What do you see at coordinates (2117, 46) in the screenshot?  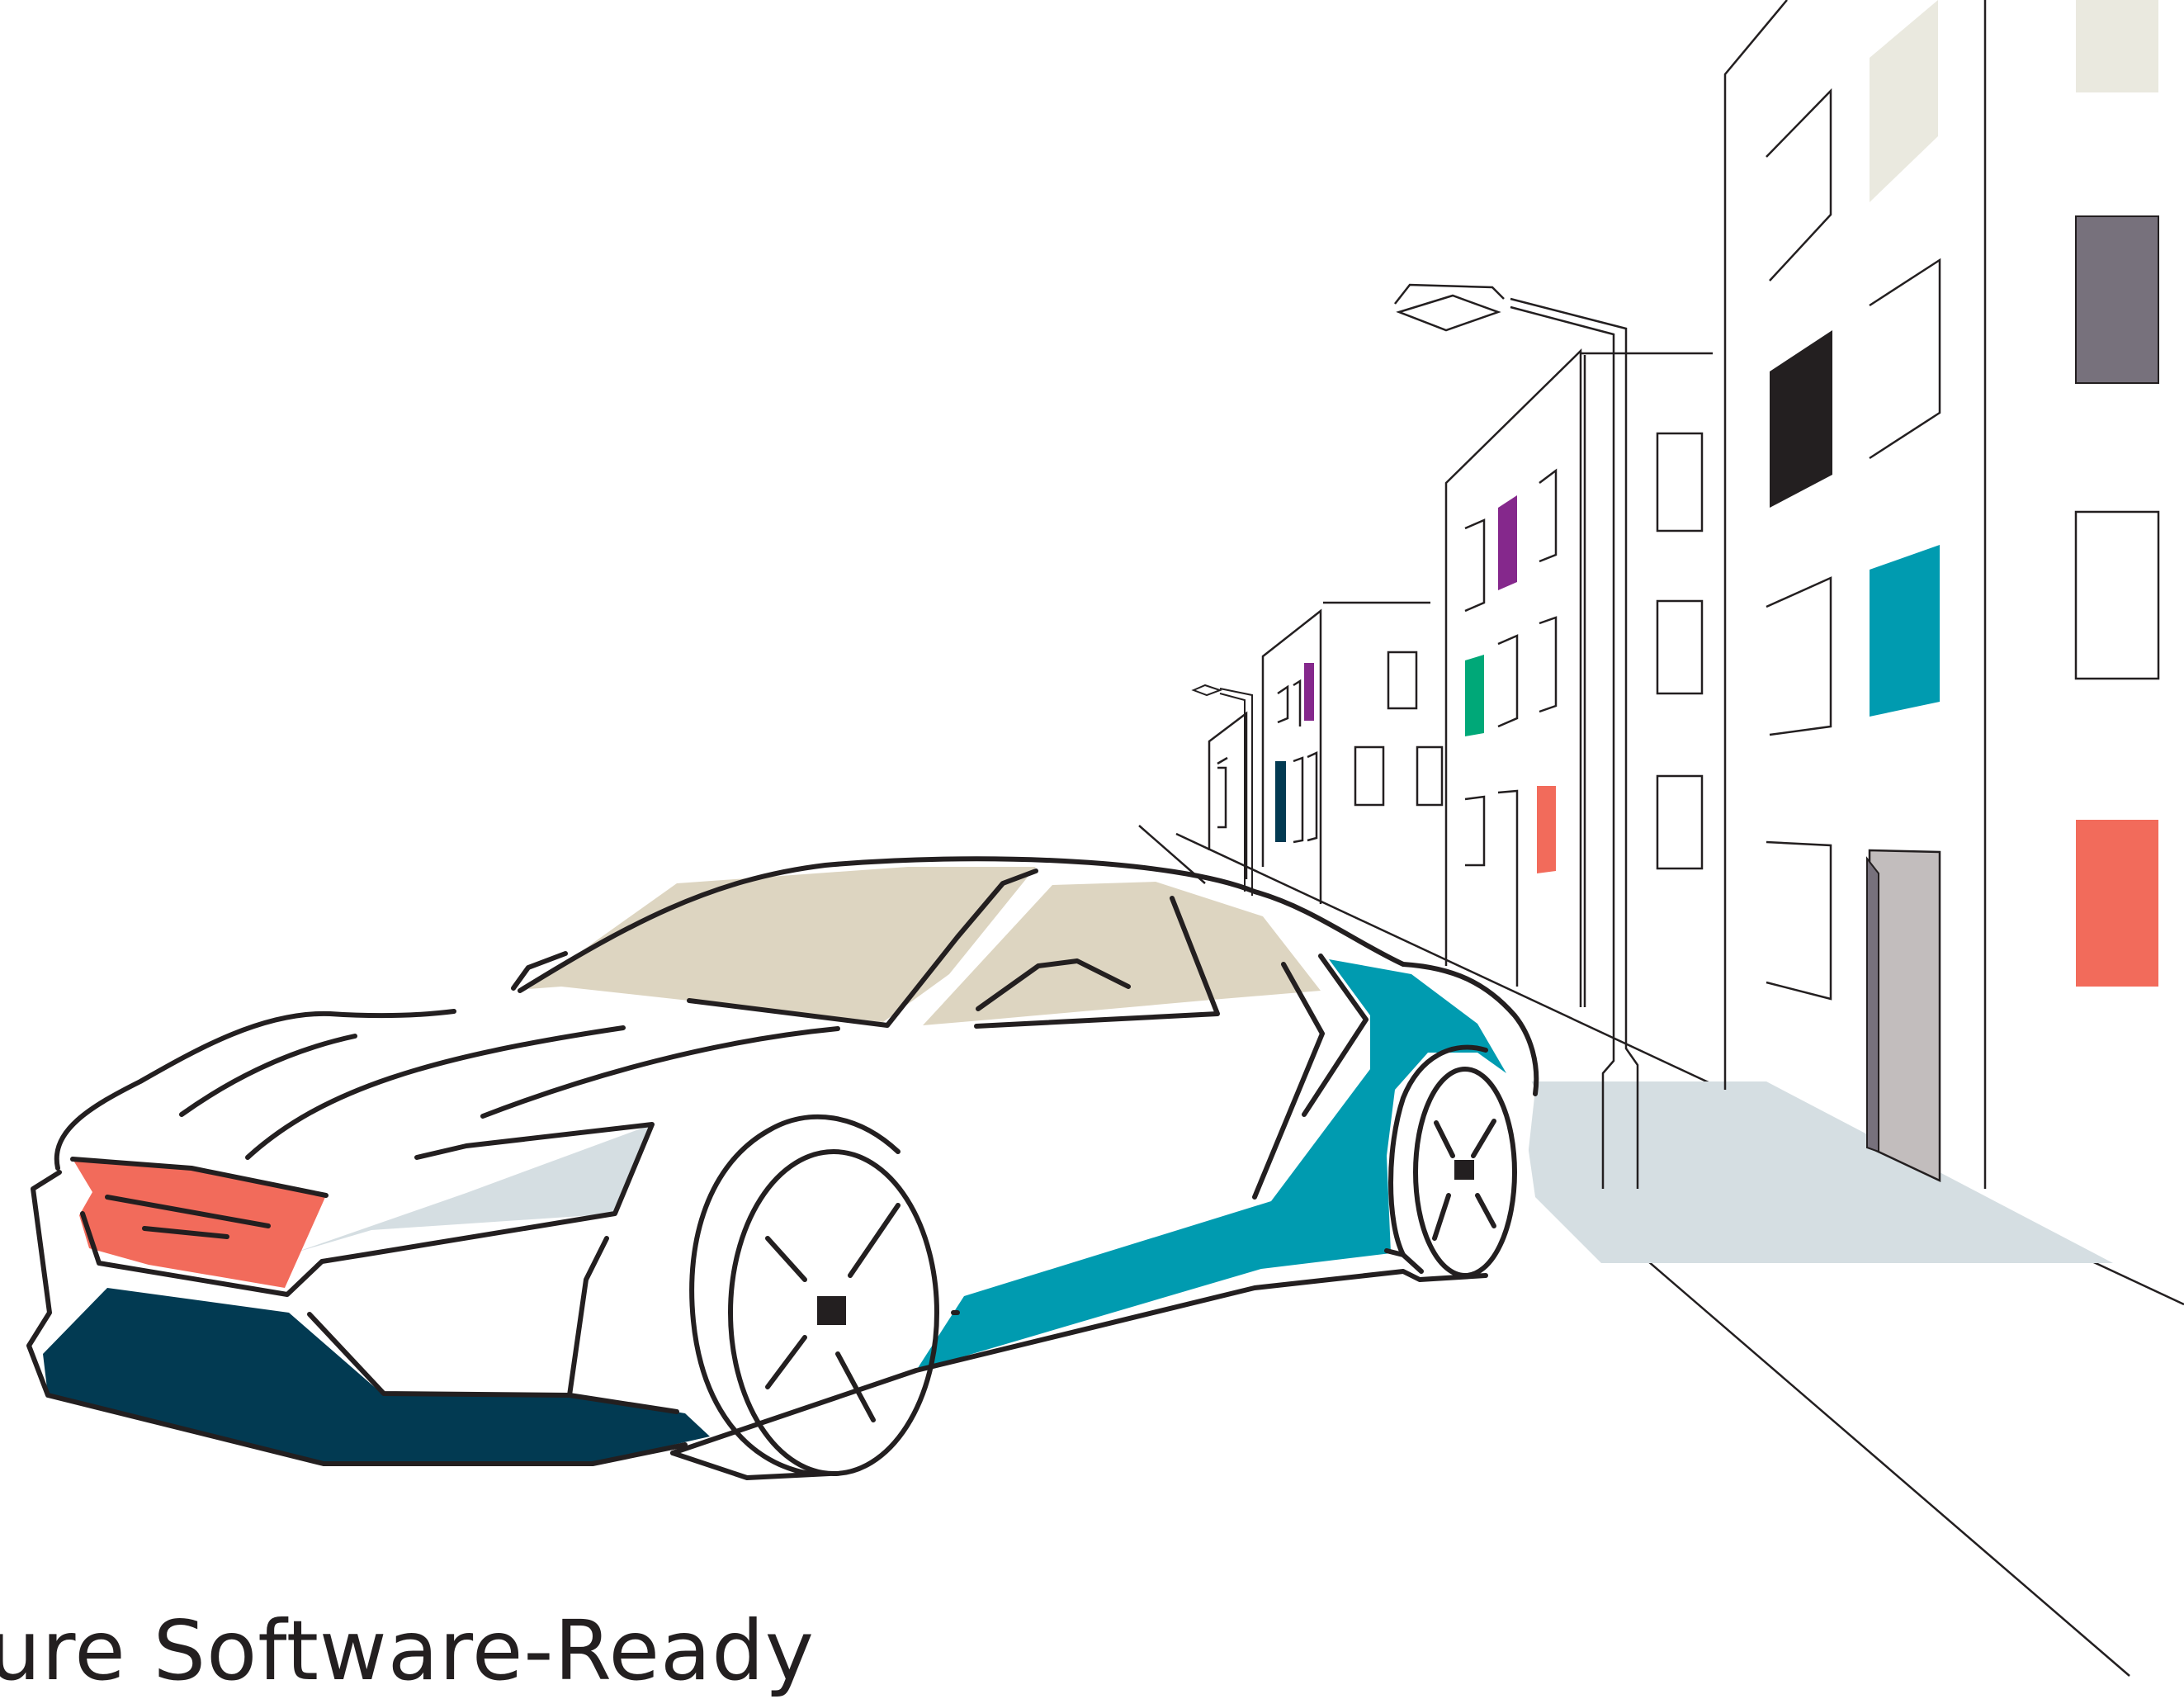 I see `window-far-cream` at bounding box center [2117, 46].